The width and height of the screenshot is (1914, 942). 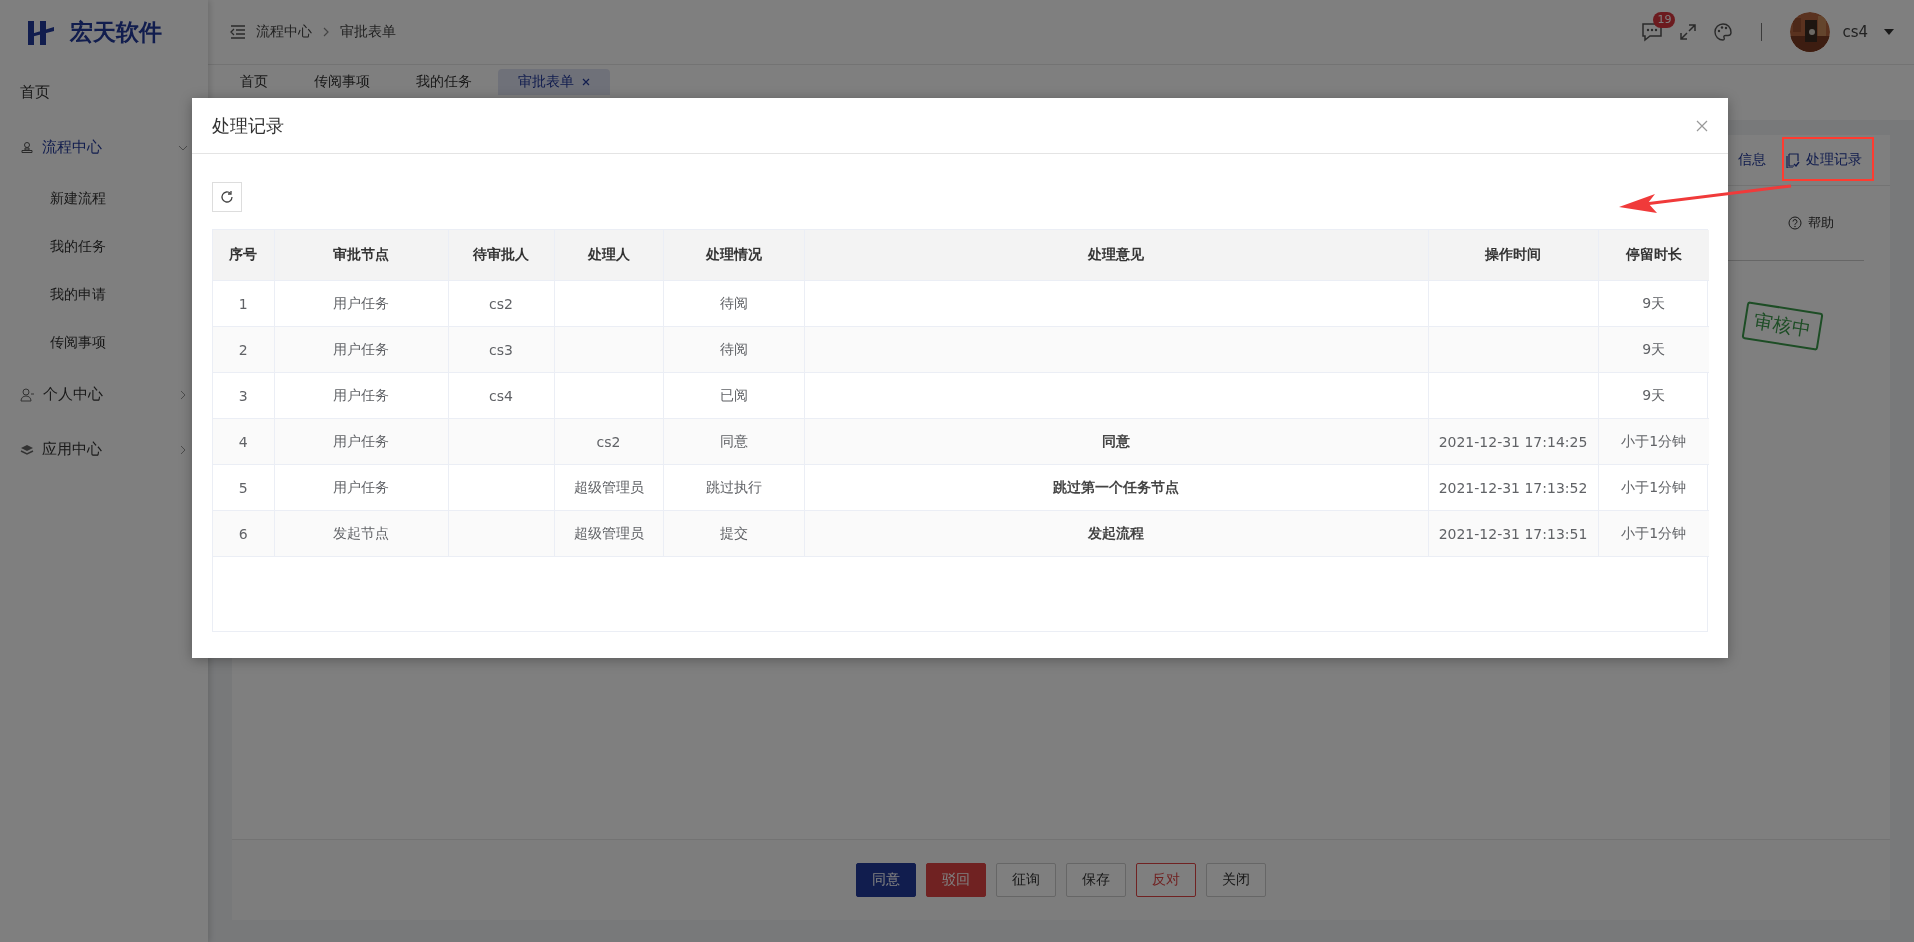 I want to click on caret-icon, so click(x=1889, y=32).